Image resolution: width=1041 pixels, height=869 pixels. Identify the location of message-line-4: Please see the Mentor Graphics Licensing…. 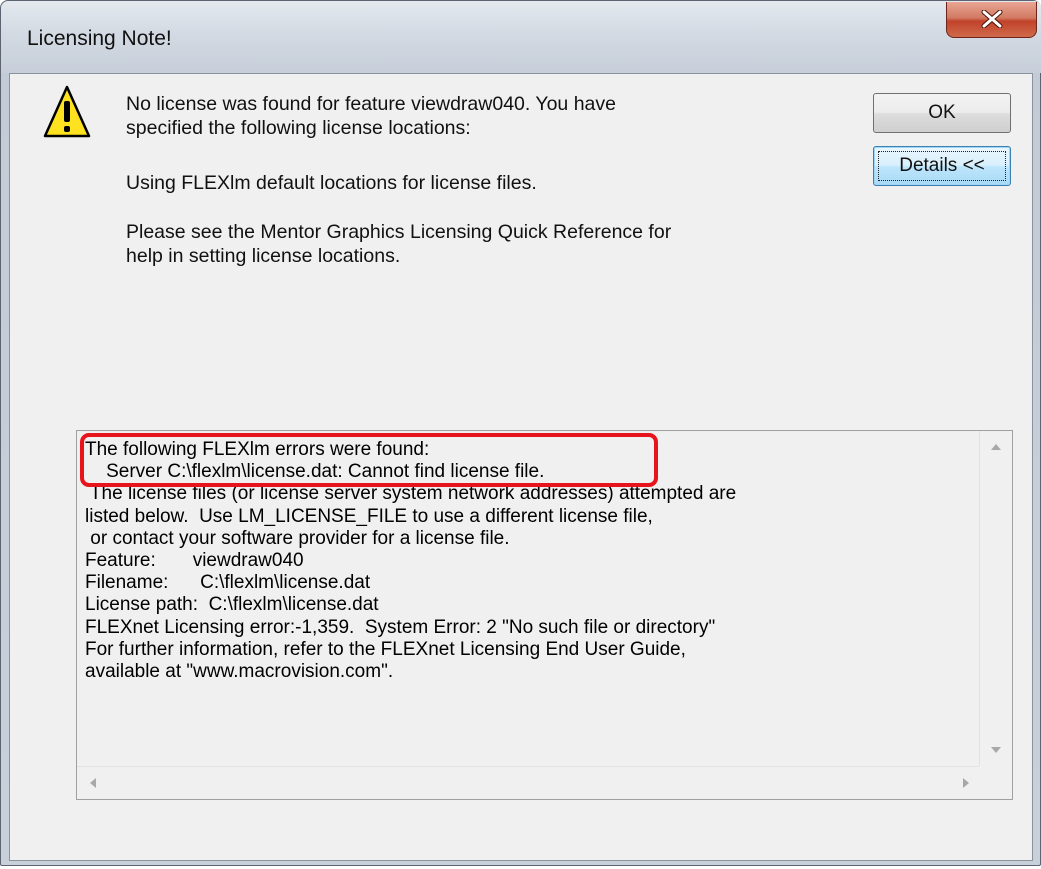
(399, 232).